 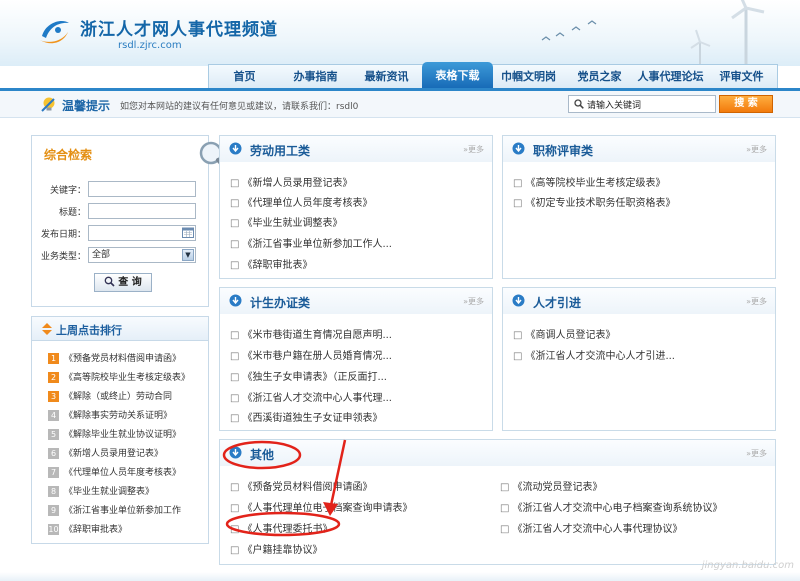 What do you see at coordinates (306, 416) in the screenshot?
I see `form-link: □ 《西溪街道独生子女证申领表》` at bounding box center [306, 416].